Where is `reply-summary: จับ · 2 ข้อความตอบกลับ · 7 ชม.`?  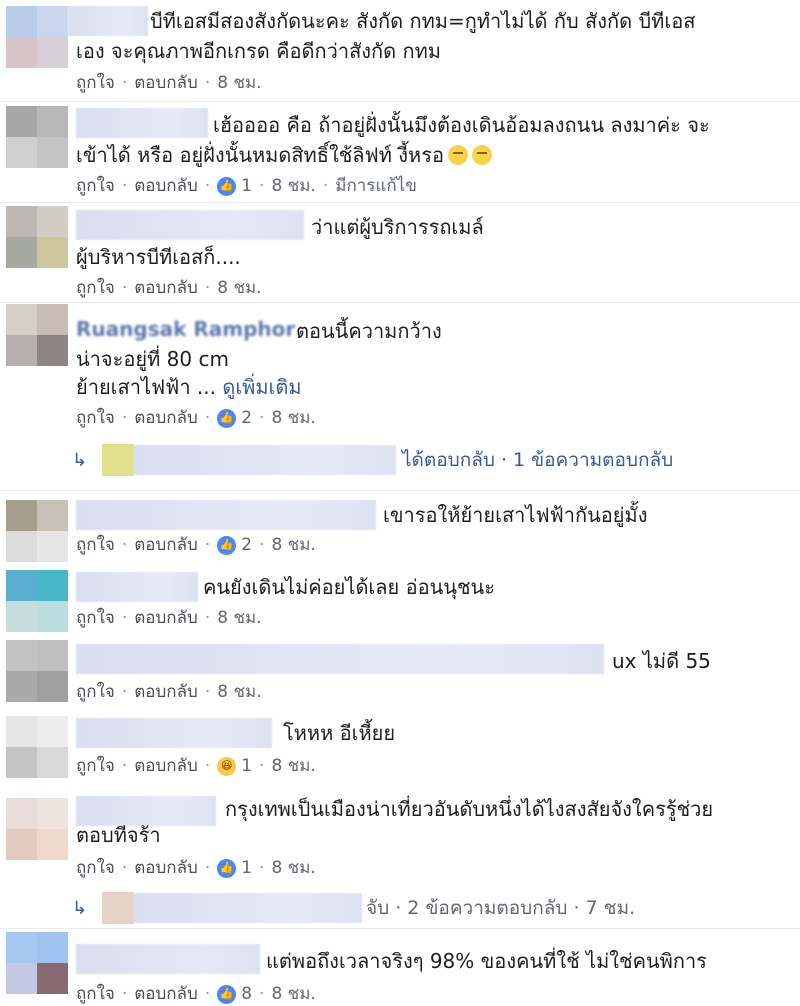 reply-summary: จับ · 2 ข้อความตอบกลับ · 7 ชม. is located at coordinates (501, 908).